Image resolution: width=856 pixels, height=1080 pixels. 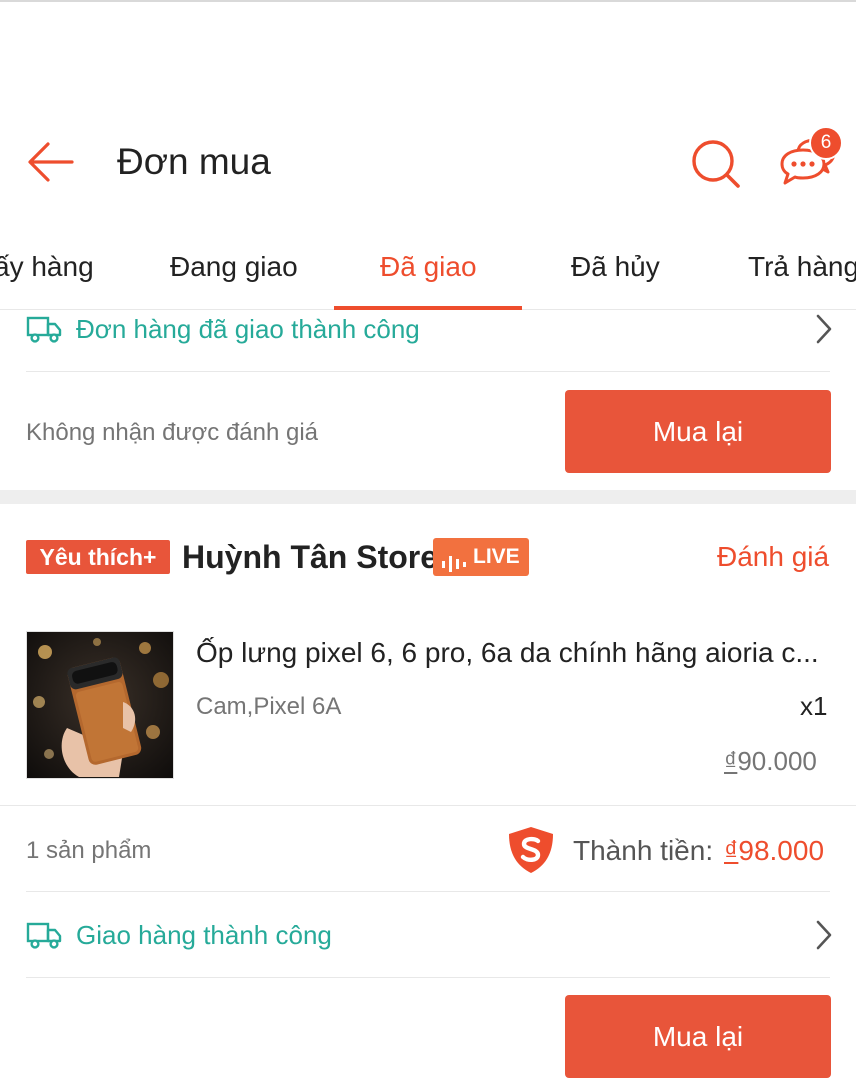 What do you see at coordinates (531, 850) in the screenshot?
I see `shopee-guarantee-shield-icon` at bounding box center [531, 850].